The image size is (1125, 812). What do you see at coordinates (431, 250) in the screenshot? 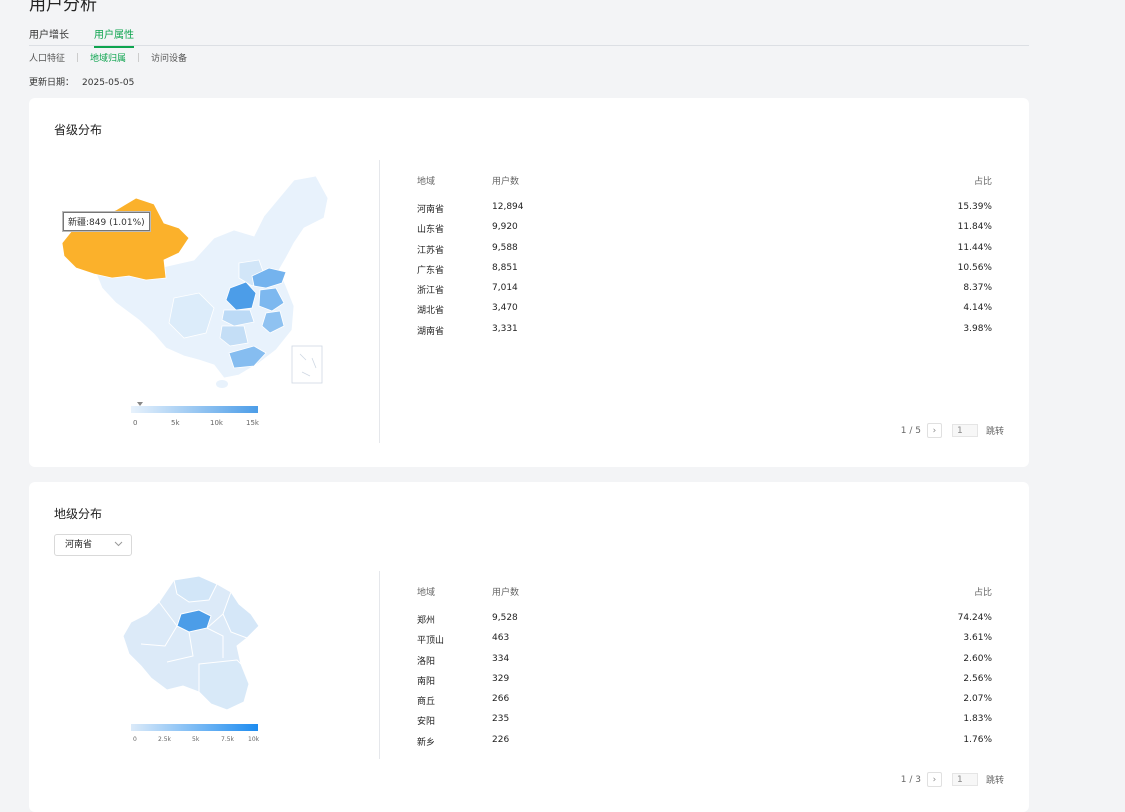
I see `cell-region: 江苏省` at bounding box center [431, 250].